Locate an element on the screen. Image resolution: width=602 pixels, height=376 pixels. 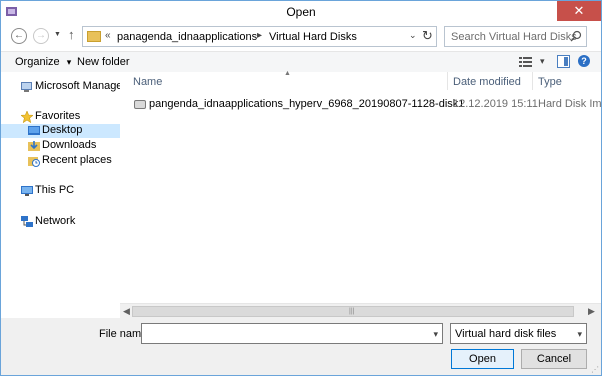
desktop-icon is located at coordinates (34, 130).